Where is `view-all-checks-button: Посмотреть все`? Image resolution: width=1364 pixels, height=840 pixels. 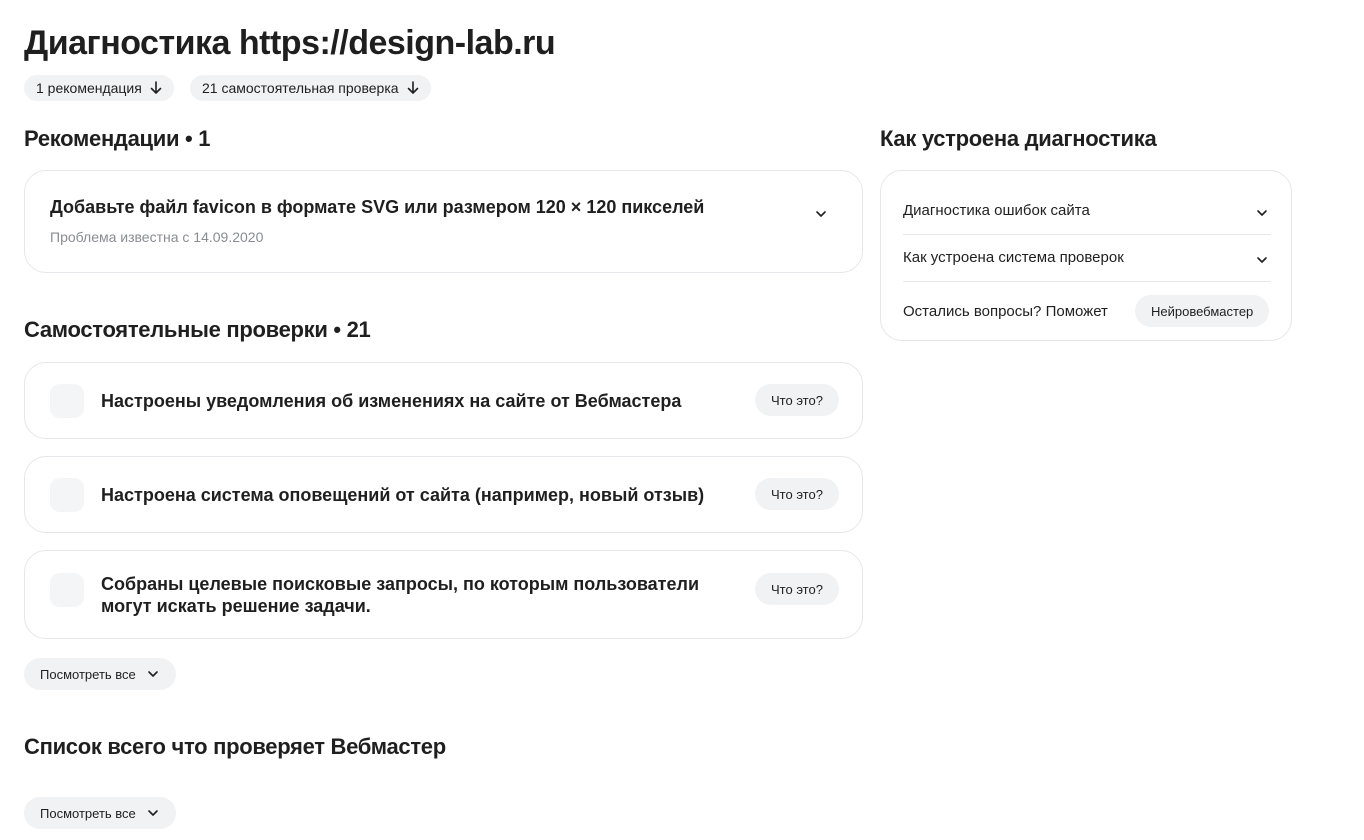
view-all-checks-button: Посмотреть все is located at coordinates (100, 674).